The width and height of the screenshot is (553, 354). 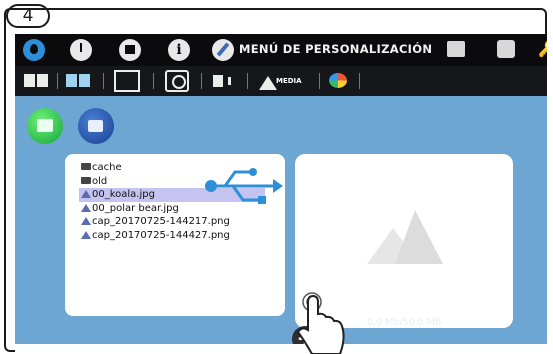 I want to click on clock-icon, so click(x=81, y=50).